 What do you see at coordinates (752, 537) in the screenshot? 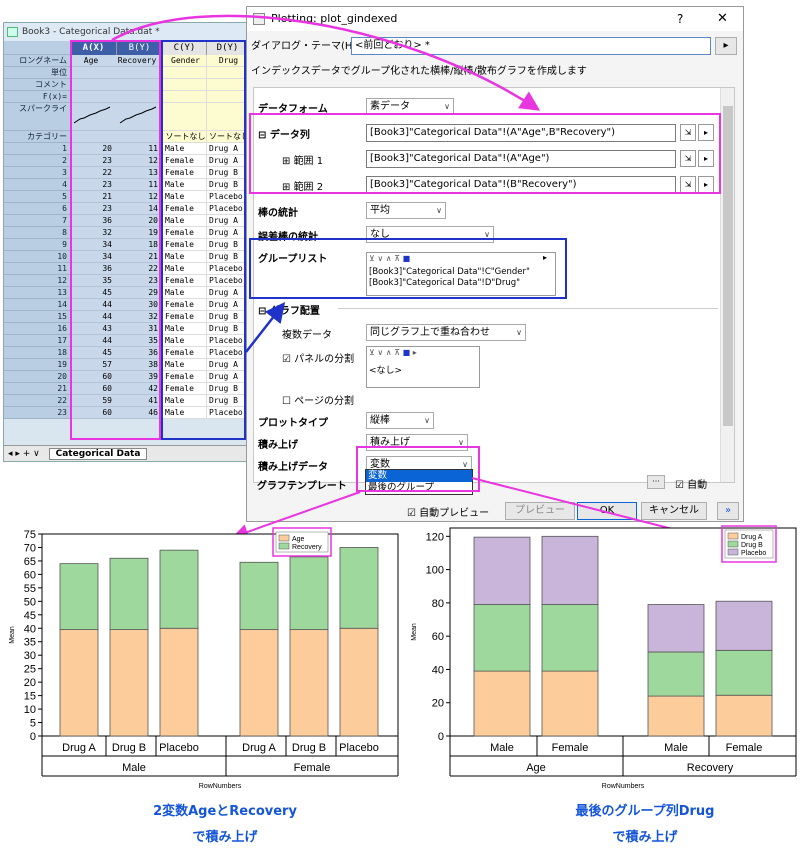
I see `legend-label: Drug A` at bounding box center [752, 537].